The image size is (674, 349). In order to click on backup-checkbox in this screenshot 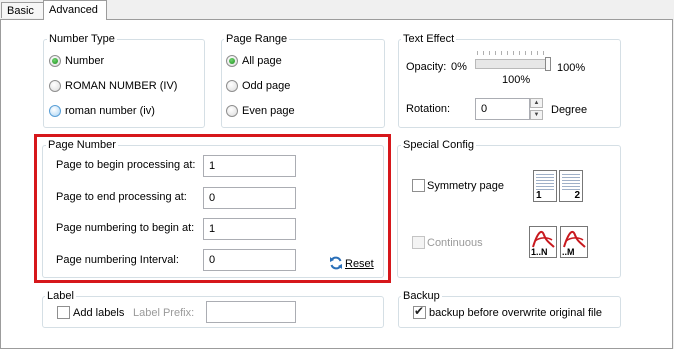, I will do `click(419, 311)`.